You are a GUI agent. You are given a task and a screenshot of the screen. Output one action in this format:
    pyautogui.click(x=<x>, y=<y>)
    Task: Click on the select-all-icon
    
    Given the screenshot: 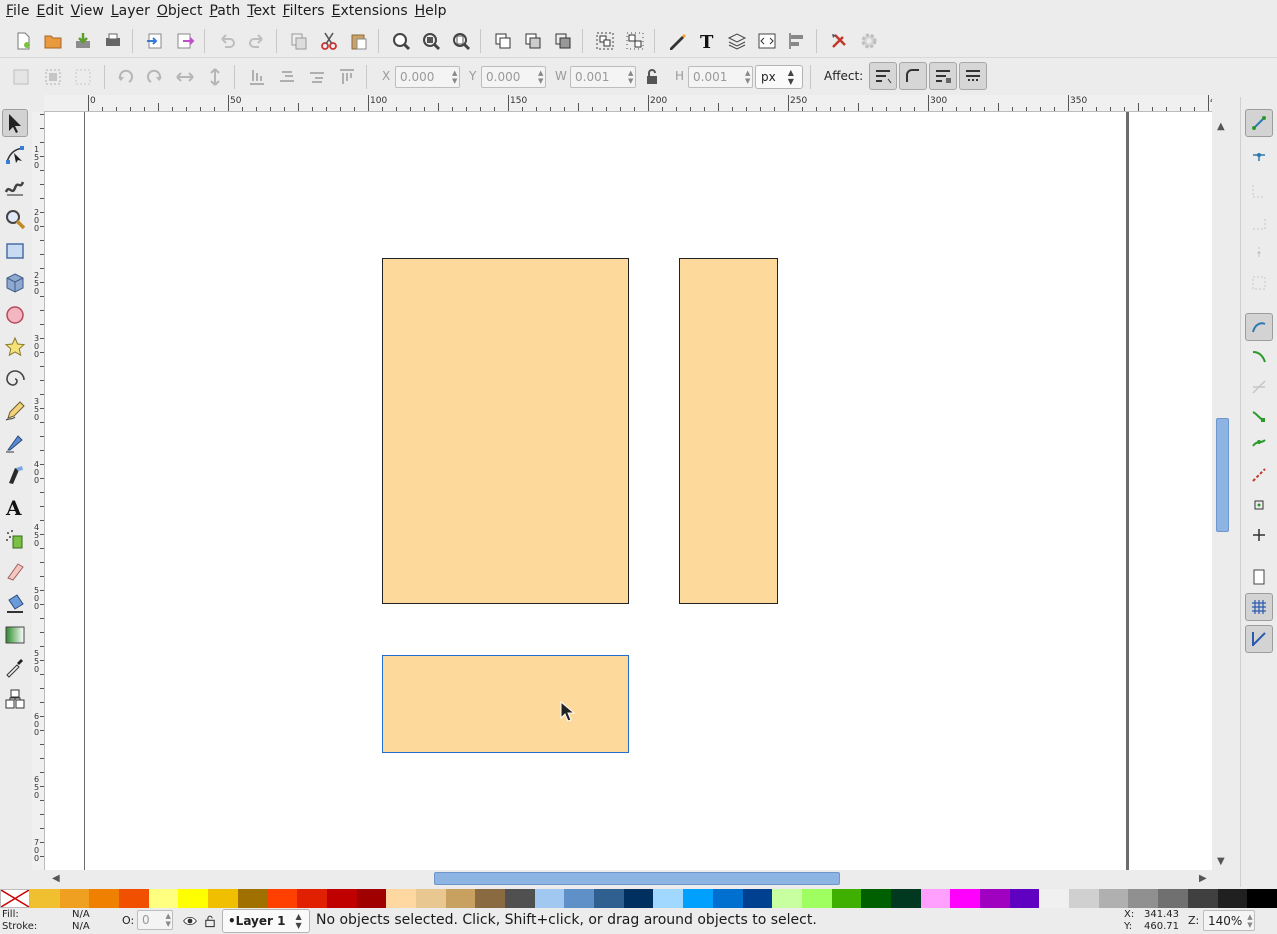 What is the action you would take?
    pyautogui.click(x=21, y=77)
    